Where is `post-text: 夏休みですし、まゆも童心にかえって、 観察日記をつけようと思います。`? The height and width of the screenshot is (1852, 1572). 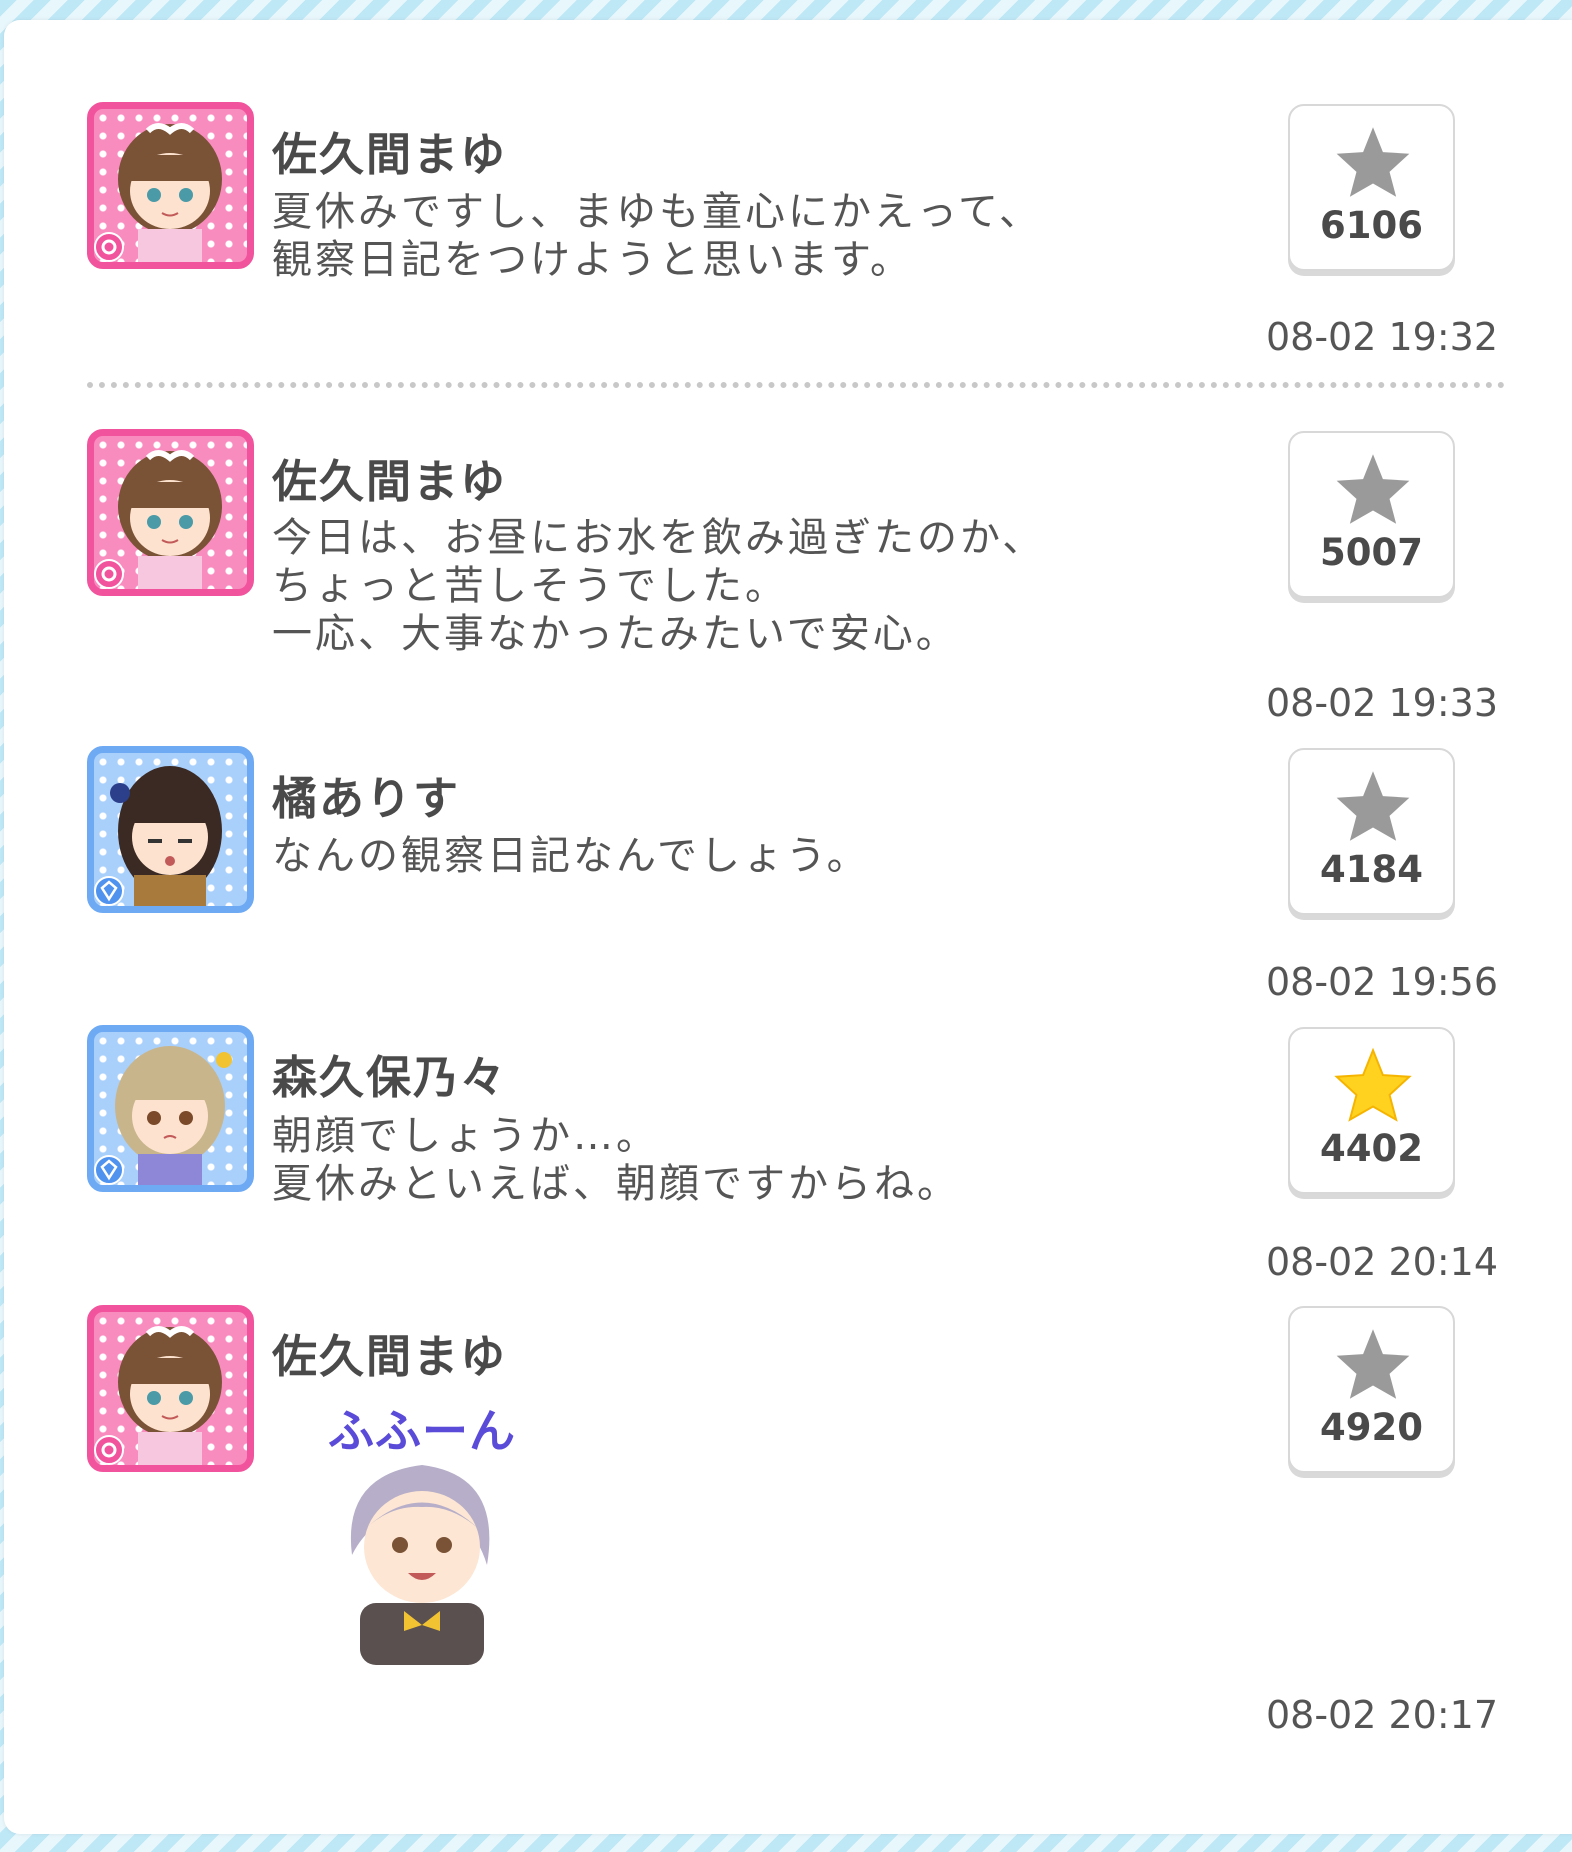 post-text: 夏休みですし、まゆも童心にかえって、 観察日記をつけようと思います。 is located at coordinates (657, 236).